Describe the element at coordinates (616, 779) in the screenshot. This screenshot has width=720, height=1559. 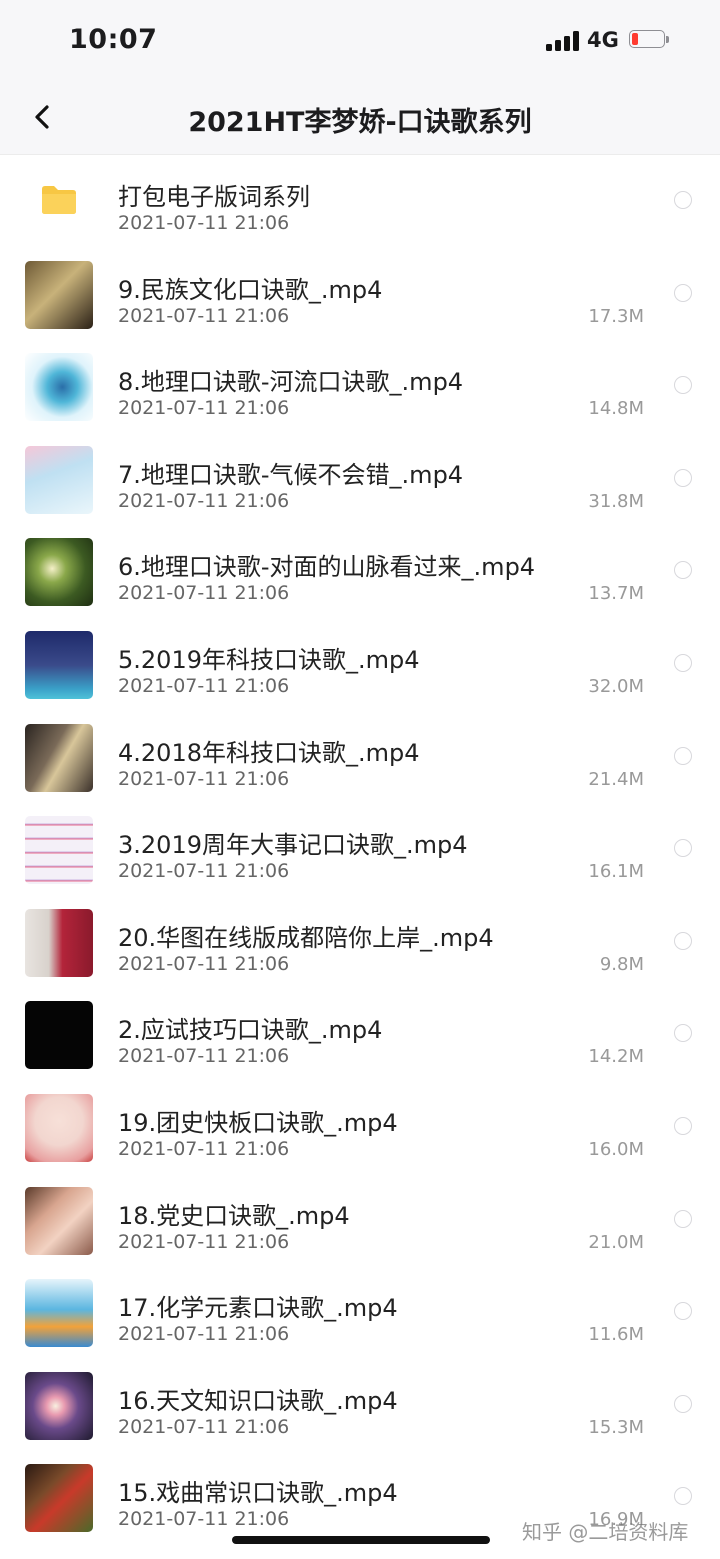
I see `file-size: 21.4M` at that location.